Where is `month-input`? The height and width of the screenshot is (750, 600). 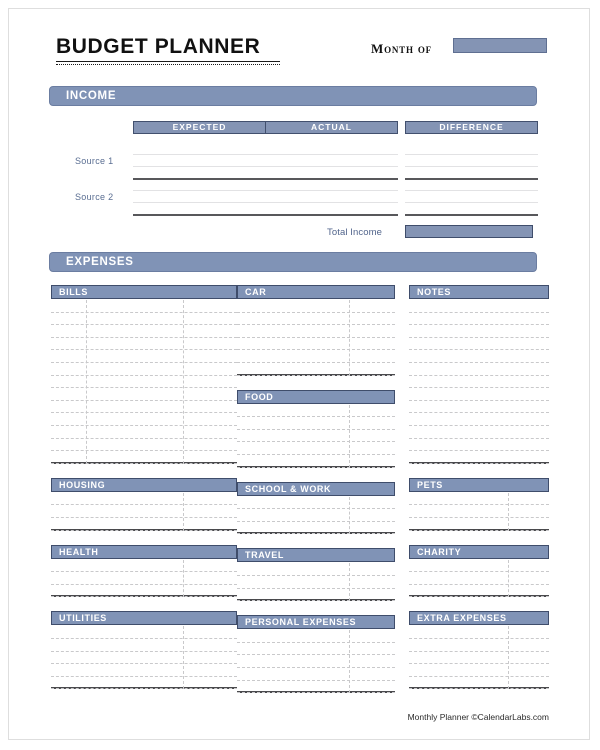
month-input is located at coordinates (500, 45).